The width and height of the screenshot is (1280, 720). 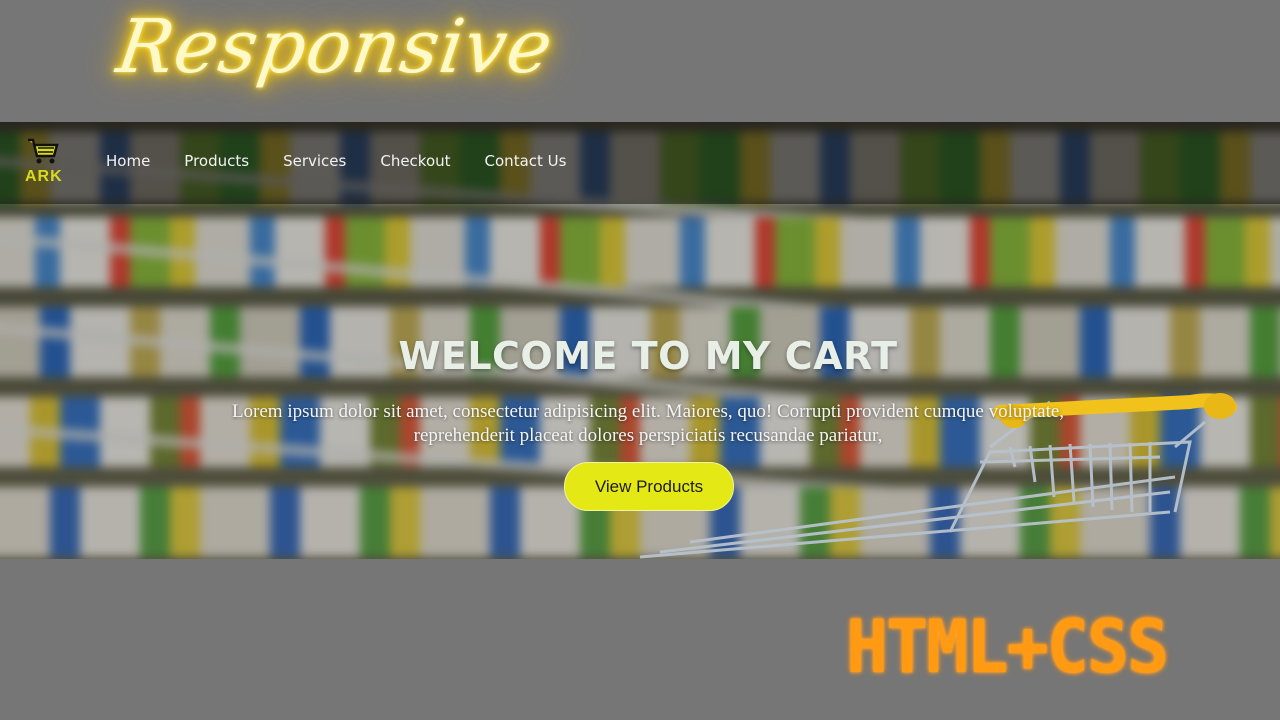 I want to click on promo-script-title: Responsive, so click(x=335, y=47).